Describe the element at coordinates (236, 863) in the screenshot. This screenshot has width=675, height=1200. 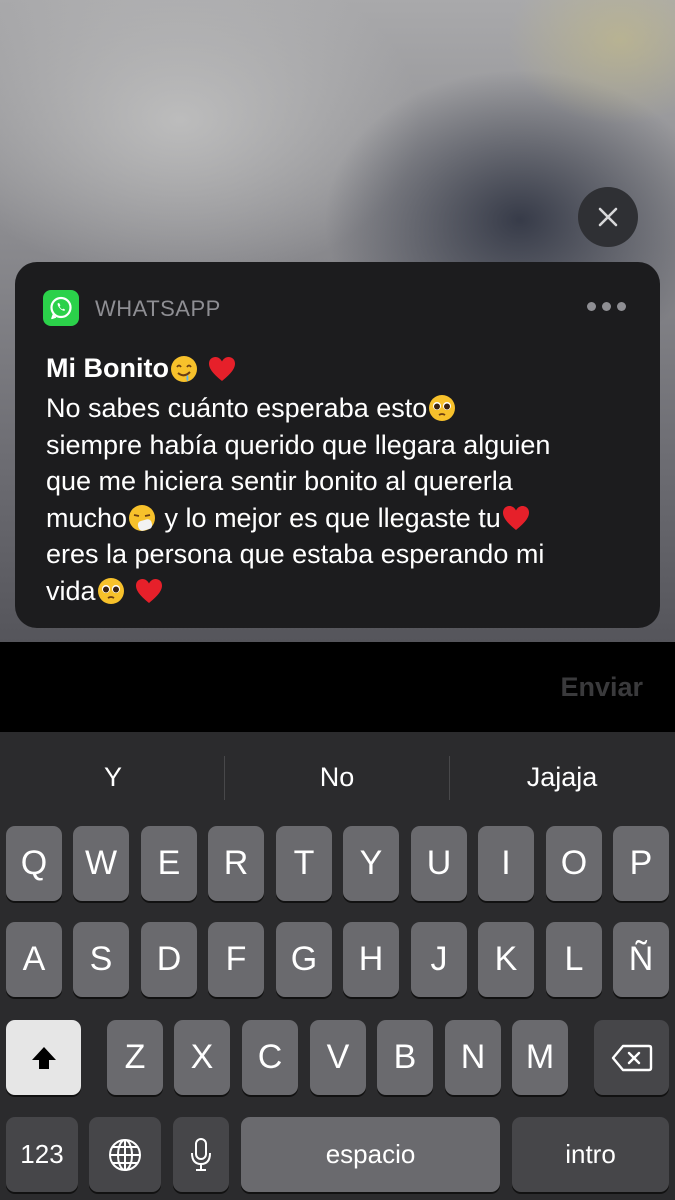
I see `key-r: R` at that location.